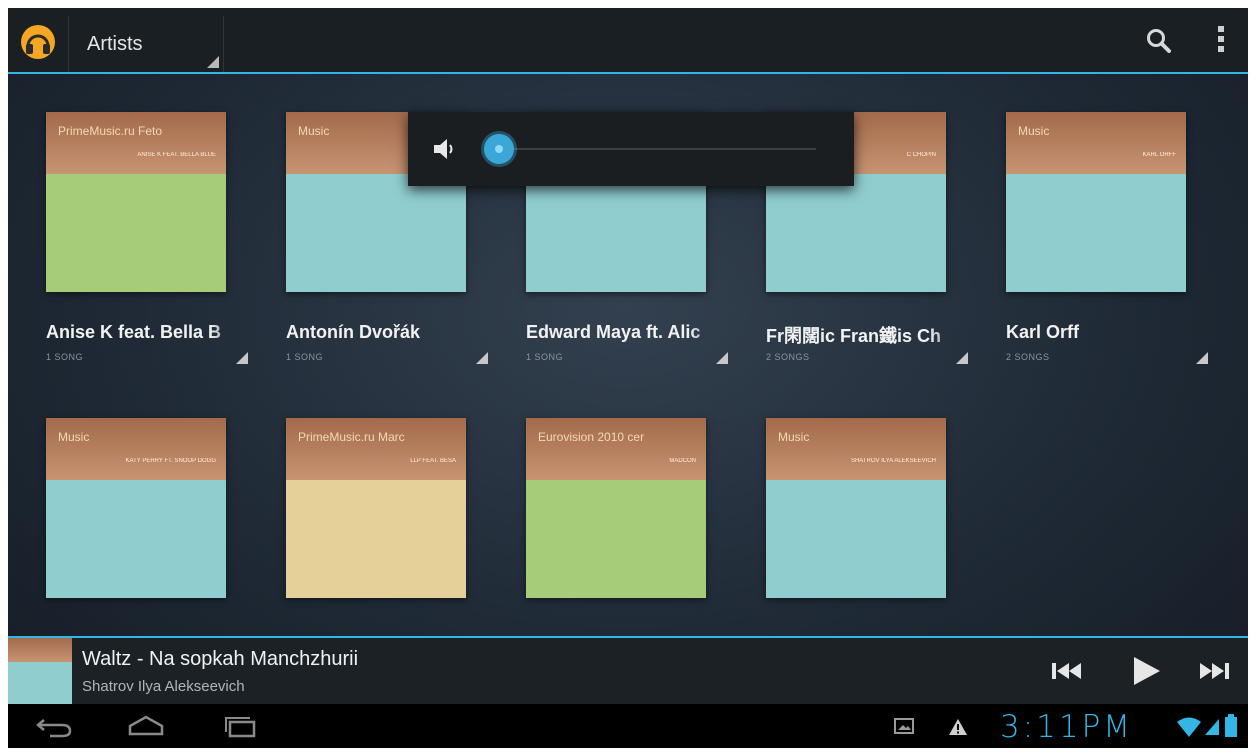 The width and height of the screenshot is (1256, 756). I want to click on now-playing-artist: Shatrov Ilya Alekseevich, so click(163, 686).